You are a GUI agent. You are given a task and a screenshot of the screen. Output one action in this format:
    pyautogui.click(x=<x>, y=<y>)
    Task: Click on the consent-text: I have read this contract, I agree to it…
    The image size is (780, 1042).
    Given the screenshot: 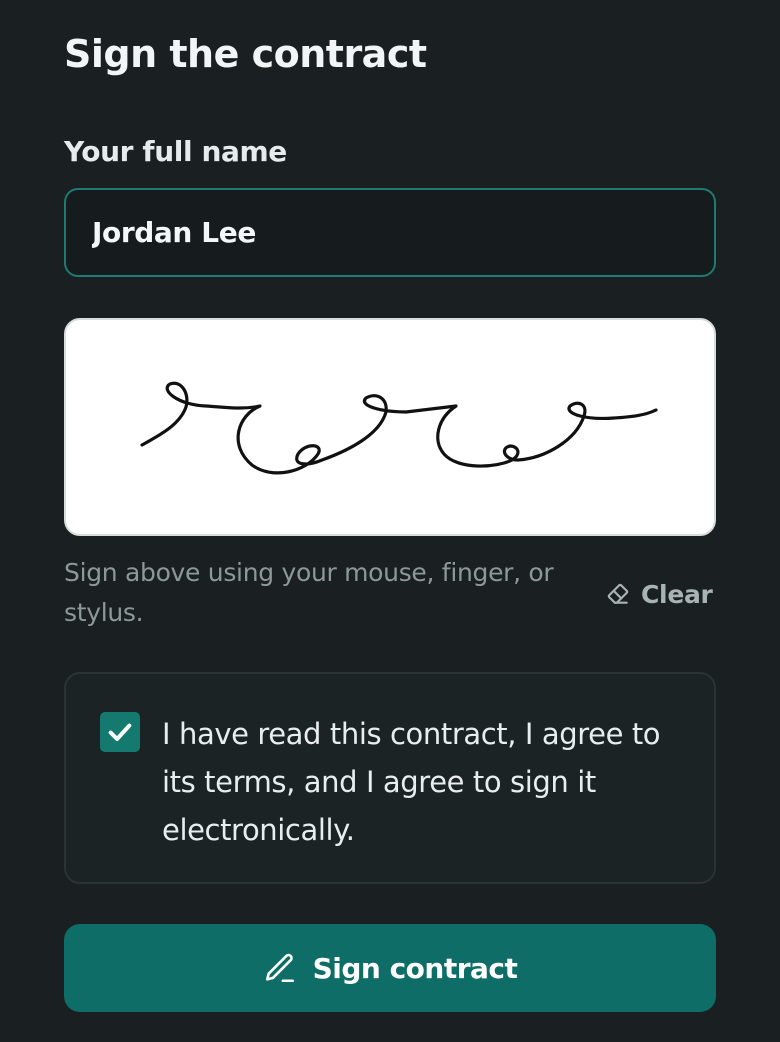 What is the action you would take?
    pyautogui.click(x=411, y=782)
    